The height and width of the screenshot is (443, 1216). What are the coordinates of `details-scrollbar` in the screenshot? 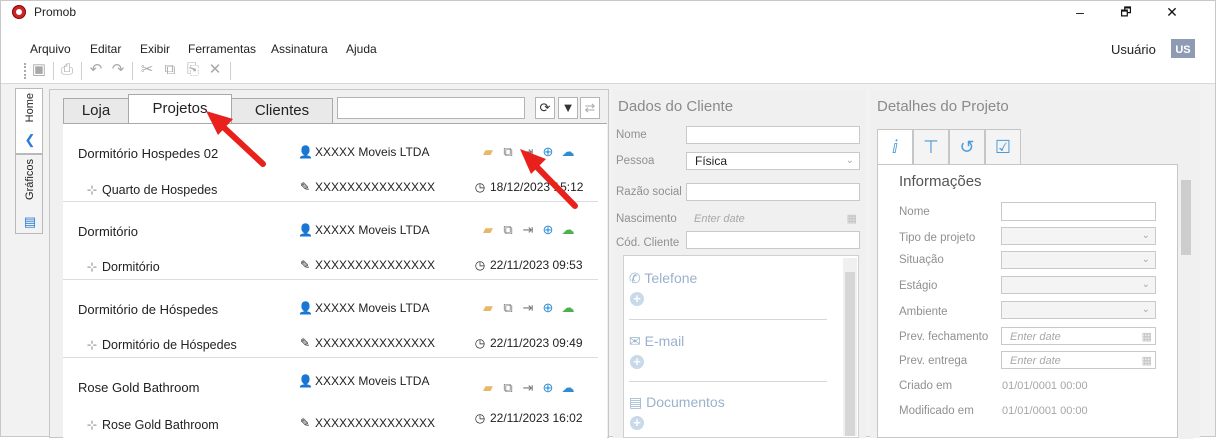 It's located at (1186, 302).